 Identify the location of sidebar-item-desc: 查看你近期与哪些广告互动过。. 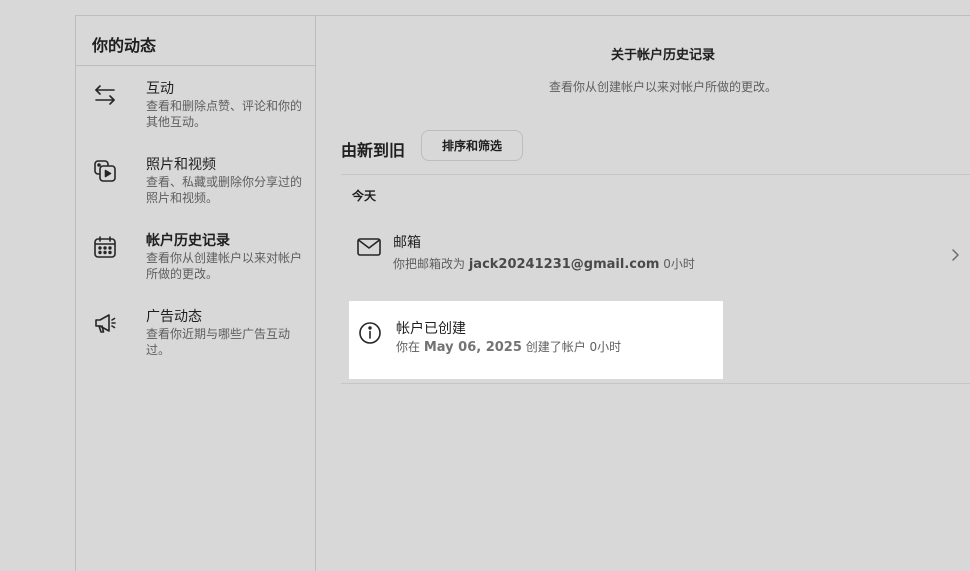
(218, 342).